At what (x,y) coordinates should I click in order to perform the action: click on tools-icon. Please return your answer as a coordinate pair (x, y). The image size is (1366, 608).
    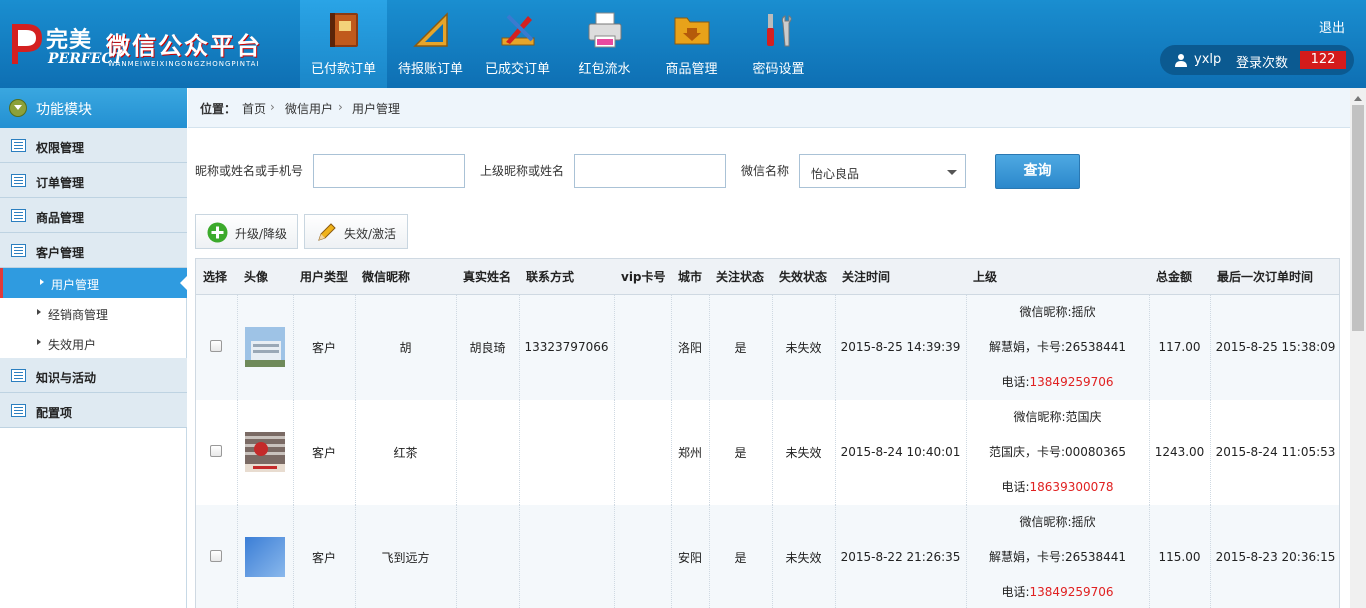
    Looking at the image, I should click on (779, 30).